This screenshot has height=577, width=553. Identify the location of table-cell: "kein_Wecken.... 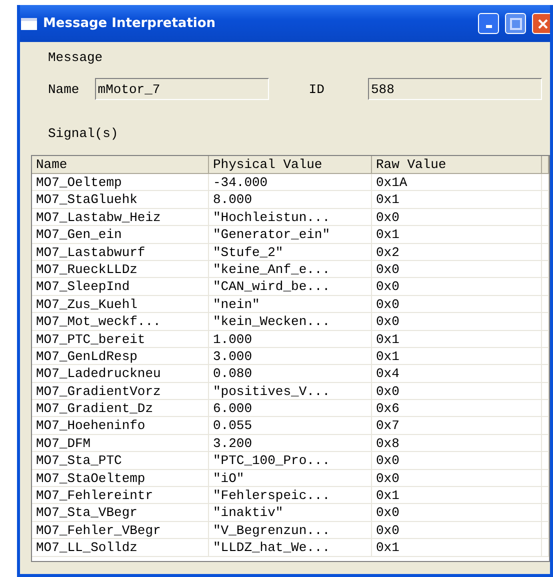
(290, 322).